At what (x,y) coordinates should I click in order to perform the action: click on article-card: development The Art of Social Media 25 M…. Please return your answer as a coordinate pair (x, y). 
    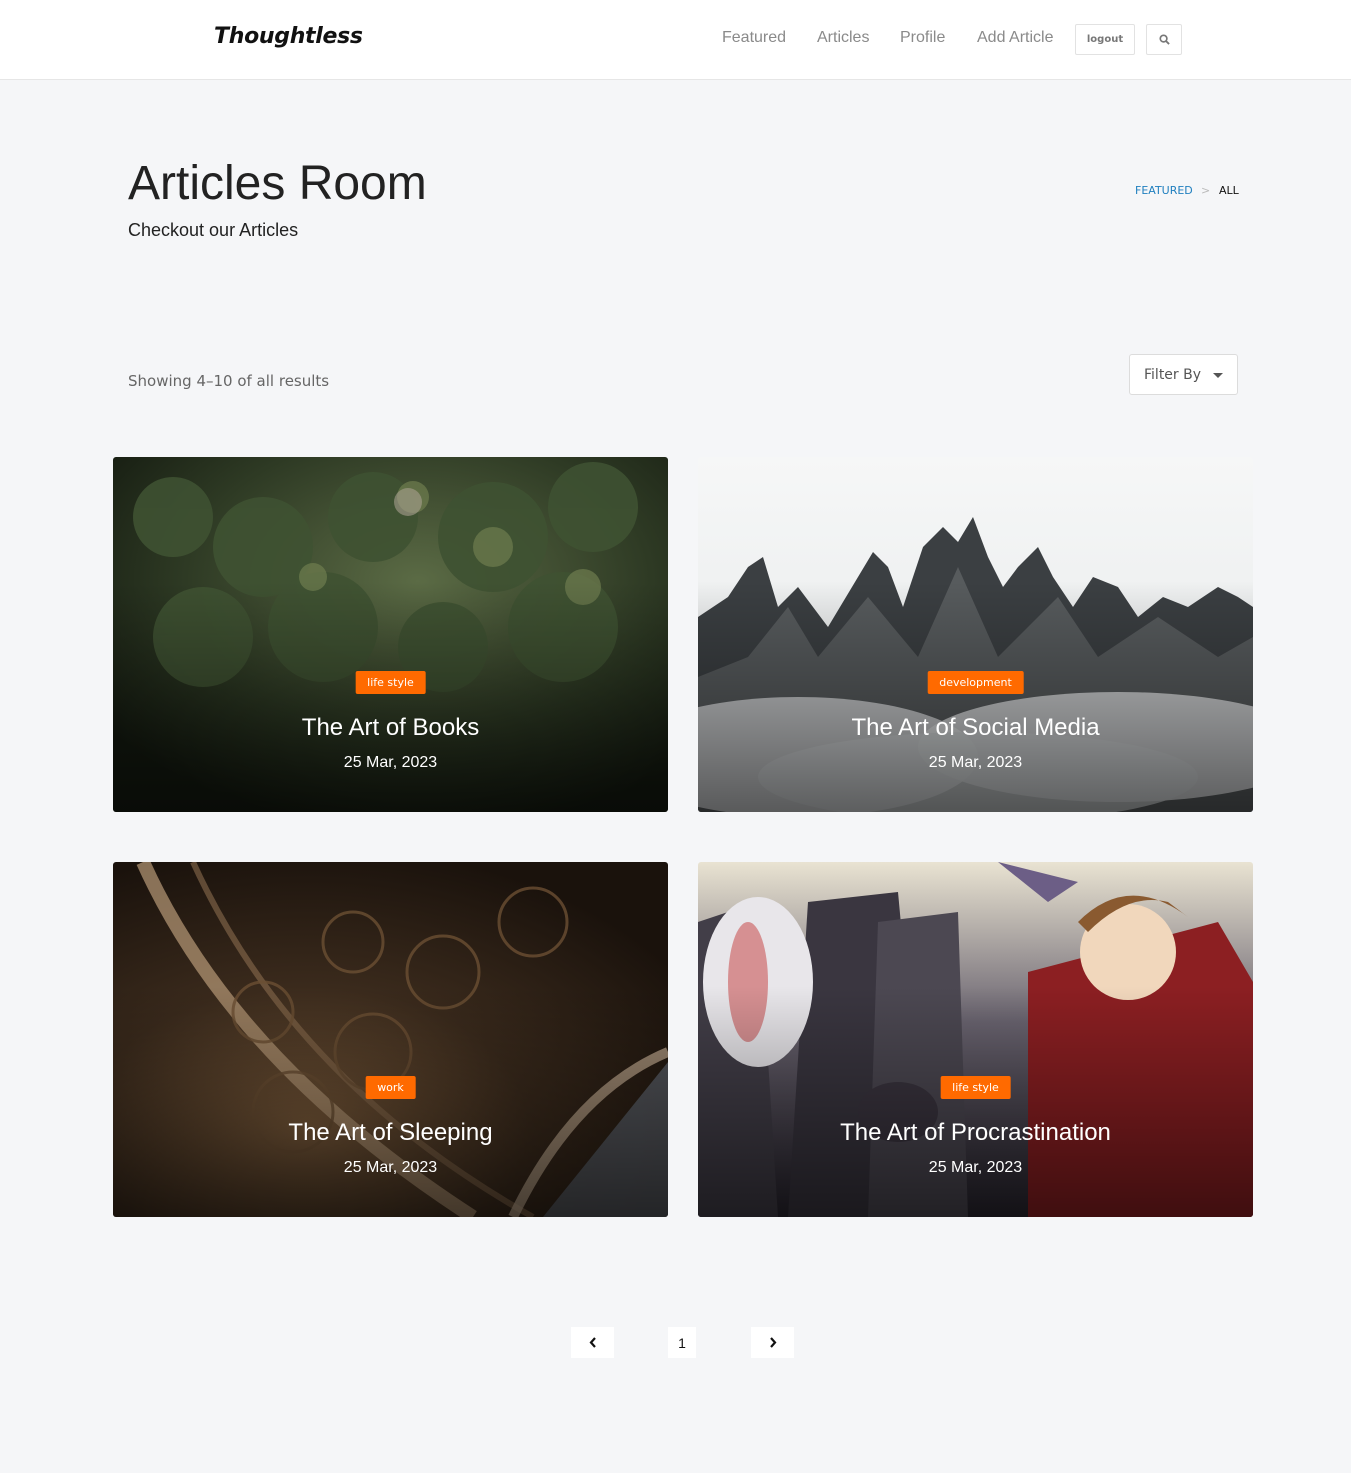
    Looking at the image, I should click on (975, 634).